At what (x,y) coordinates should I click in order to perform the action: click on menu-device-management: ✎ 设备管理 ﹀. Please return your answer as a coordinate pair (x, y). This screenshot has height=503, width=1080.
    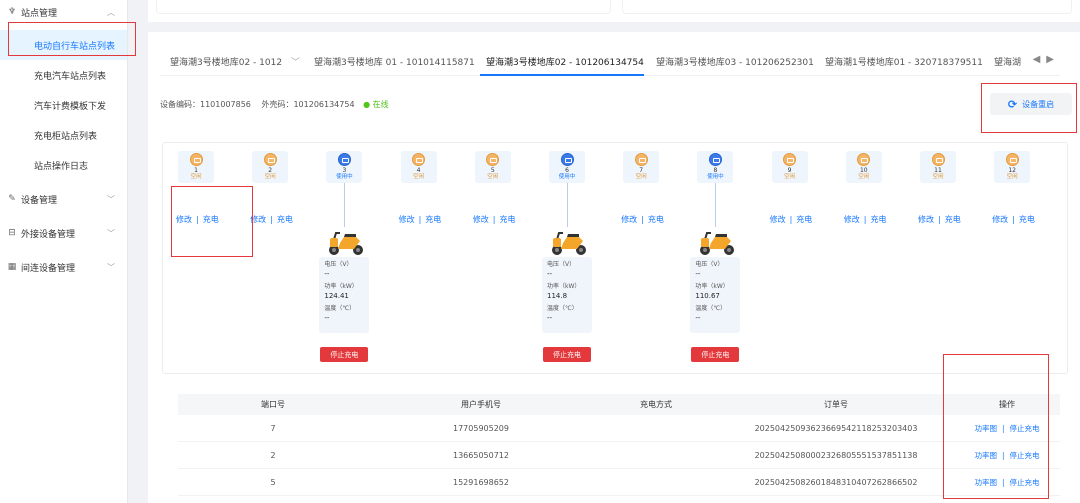
    Looking at the image, I should click on (63, 199).